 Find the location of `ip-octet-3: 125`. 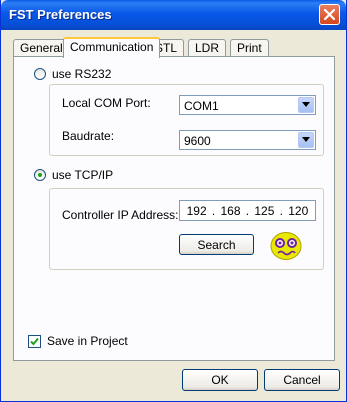

ip-octet-3: 125 is located at coordinates (264, 211).